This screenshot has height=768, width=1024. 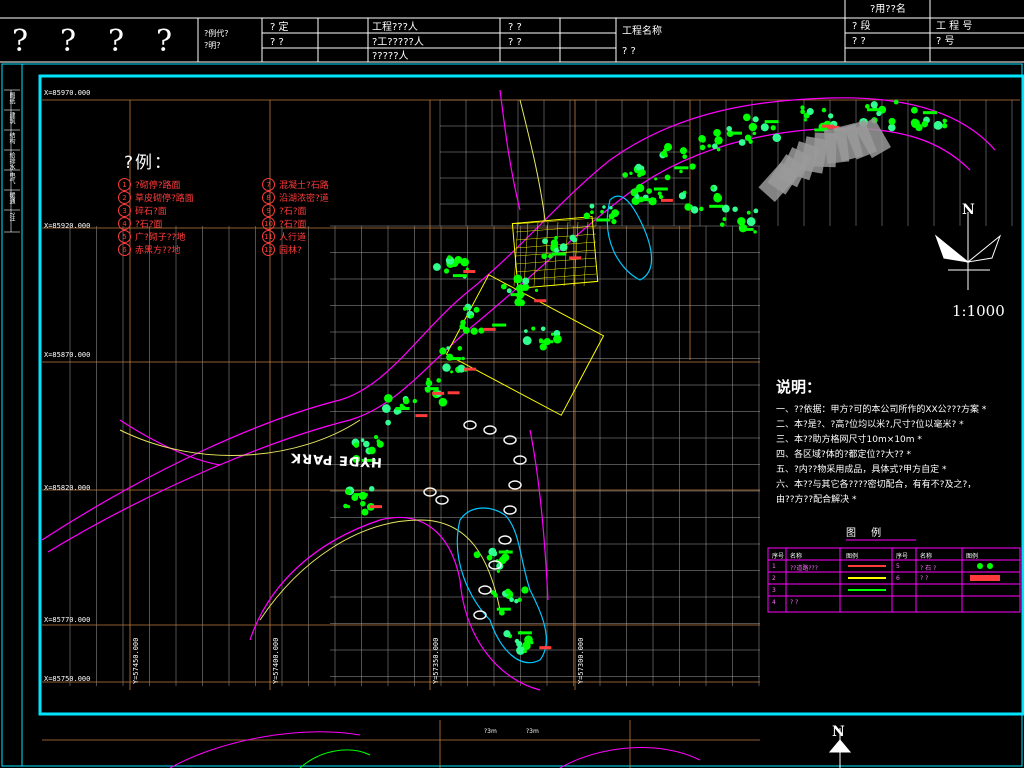 I want to click on title-cell-e2: ? ?, so click(x=629, y=51).